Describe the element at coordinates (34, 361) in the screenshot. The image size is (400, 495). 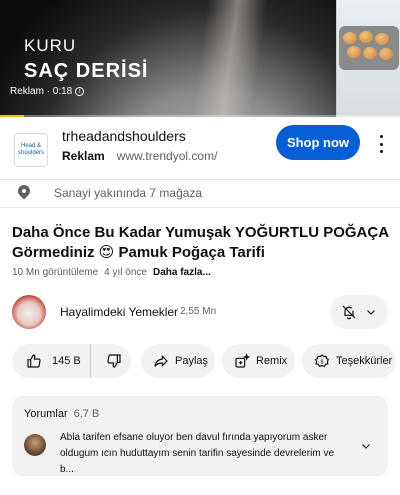
I see `thumbs-up-icon` at that location.